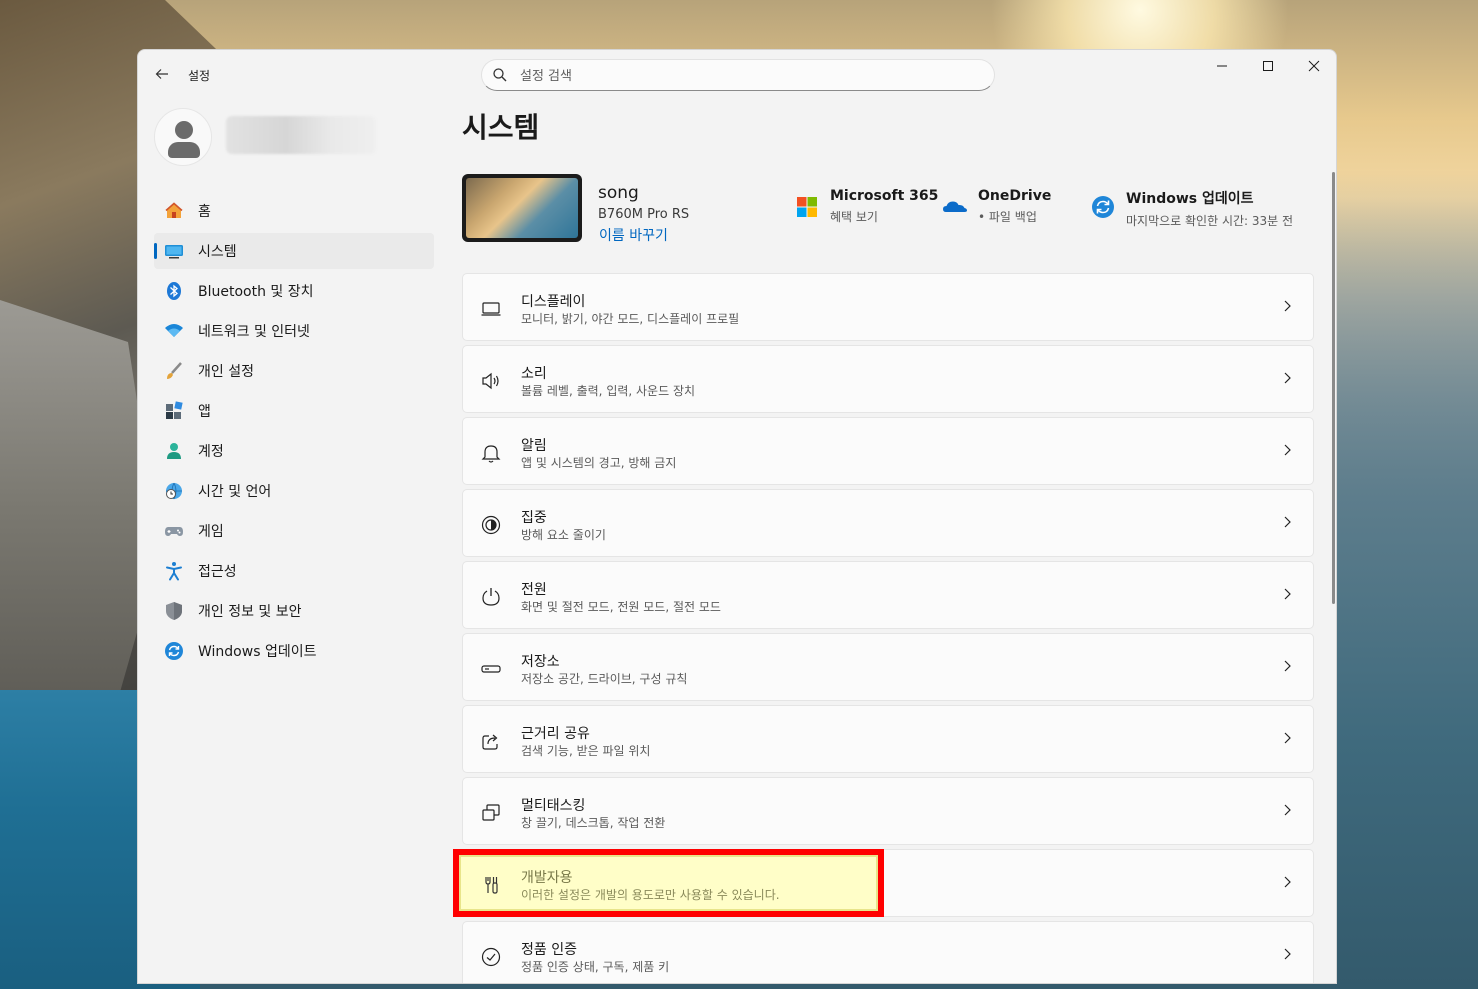 The height and width of the screenshot is (989, 1478). Describe the element at coordinates (294, 411) in the screenshot. I see `sidebar-item-apps: 앱` at that location.